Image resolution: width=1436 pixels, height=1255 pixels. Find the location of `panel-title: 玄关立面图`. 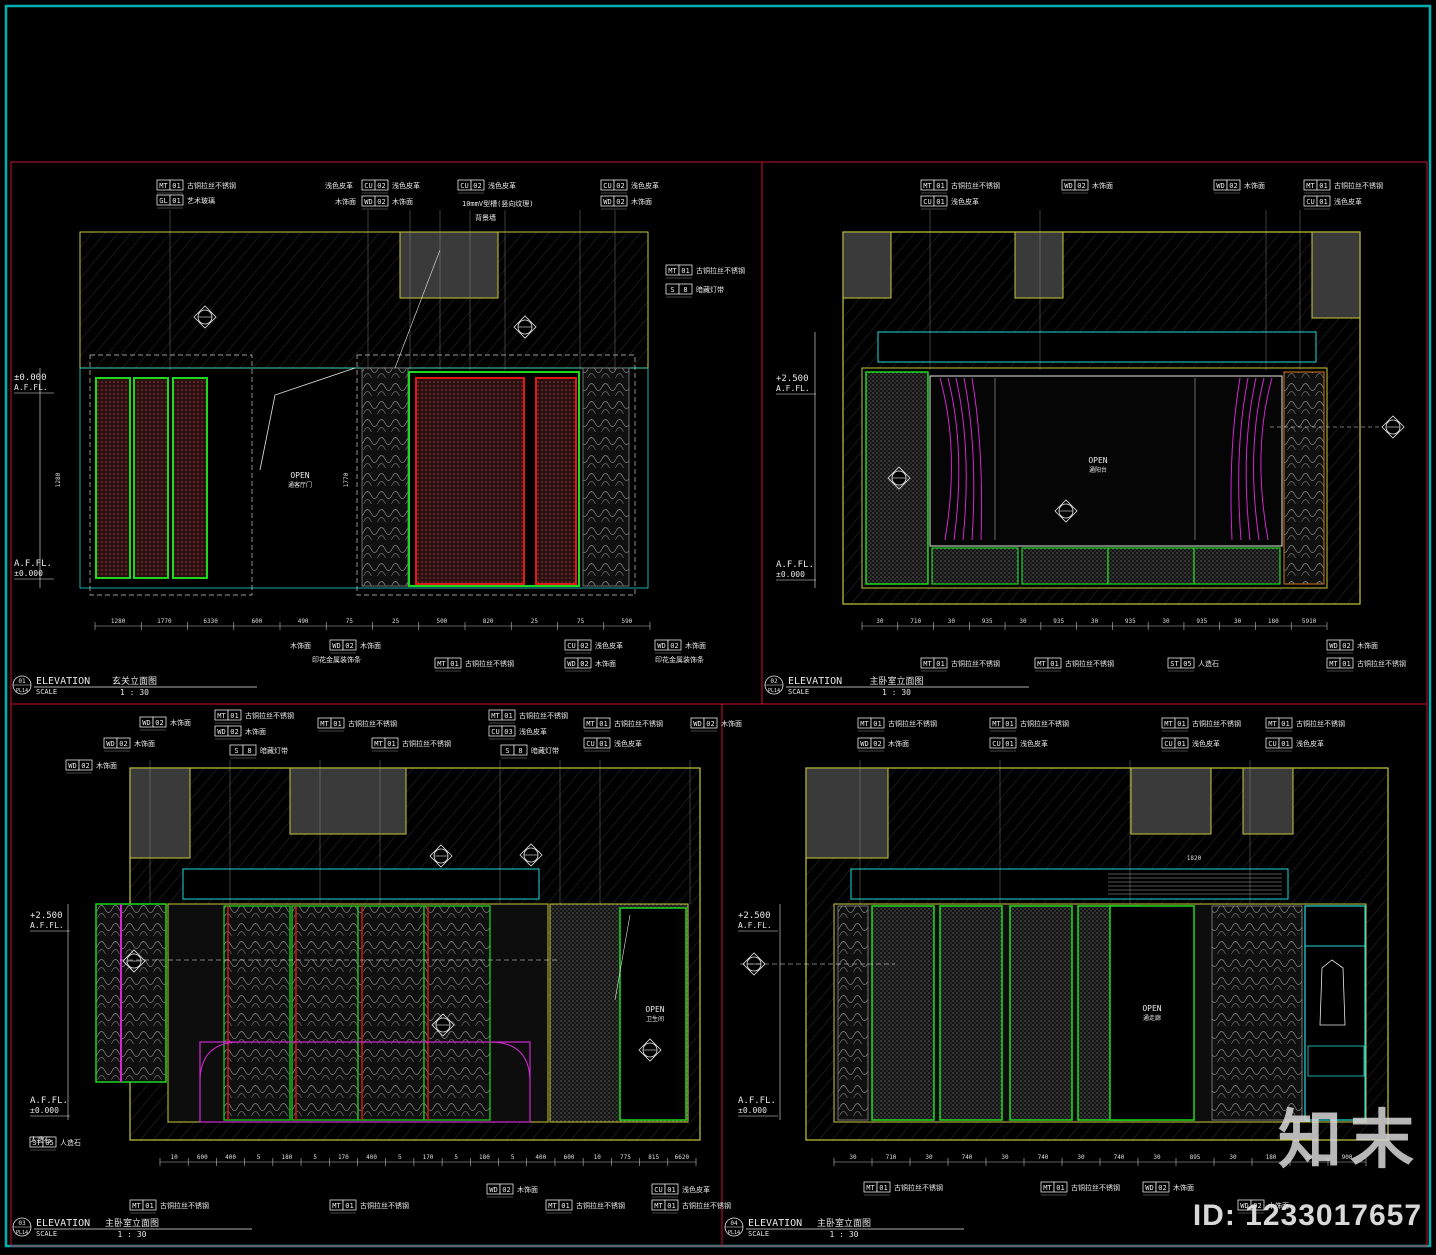

panel-title: 玄关立面图 is located at coordinates (134, 681).